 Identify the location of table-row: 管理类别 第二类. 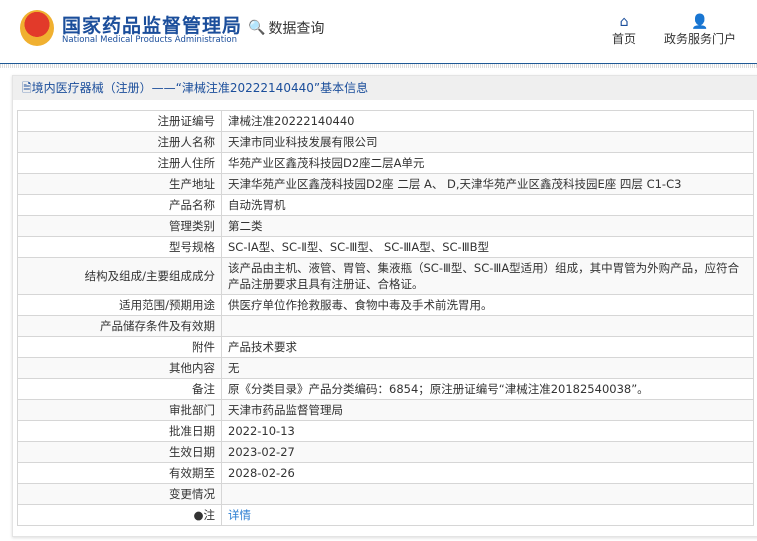
(385, 226).